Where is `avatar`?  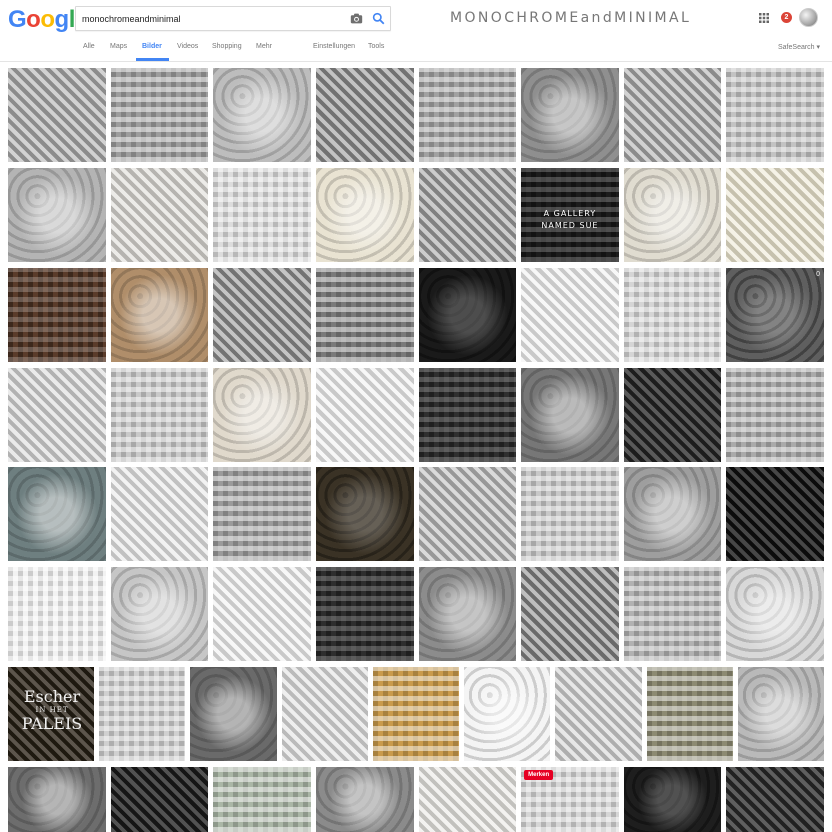 avatar is located at coordinates (808, 17).